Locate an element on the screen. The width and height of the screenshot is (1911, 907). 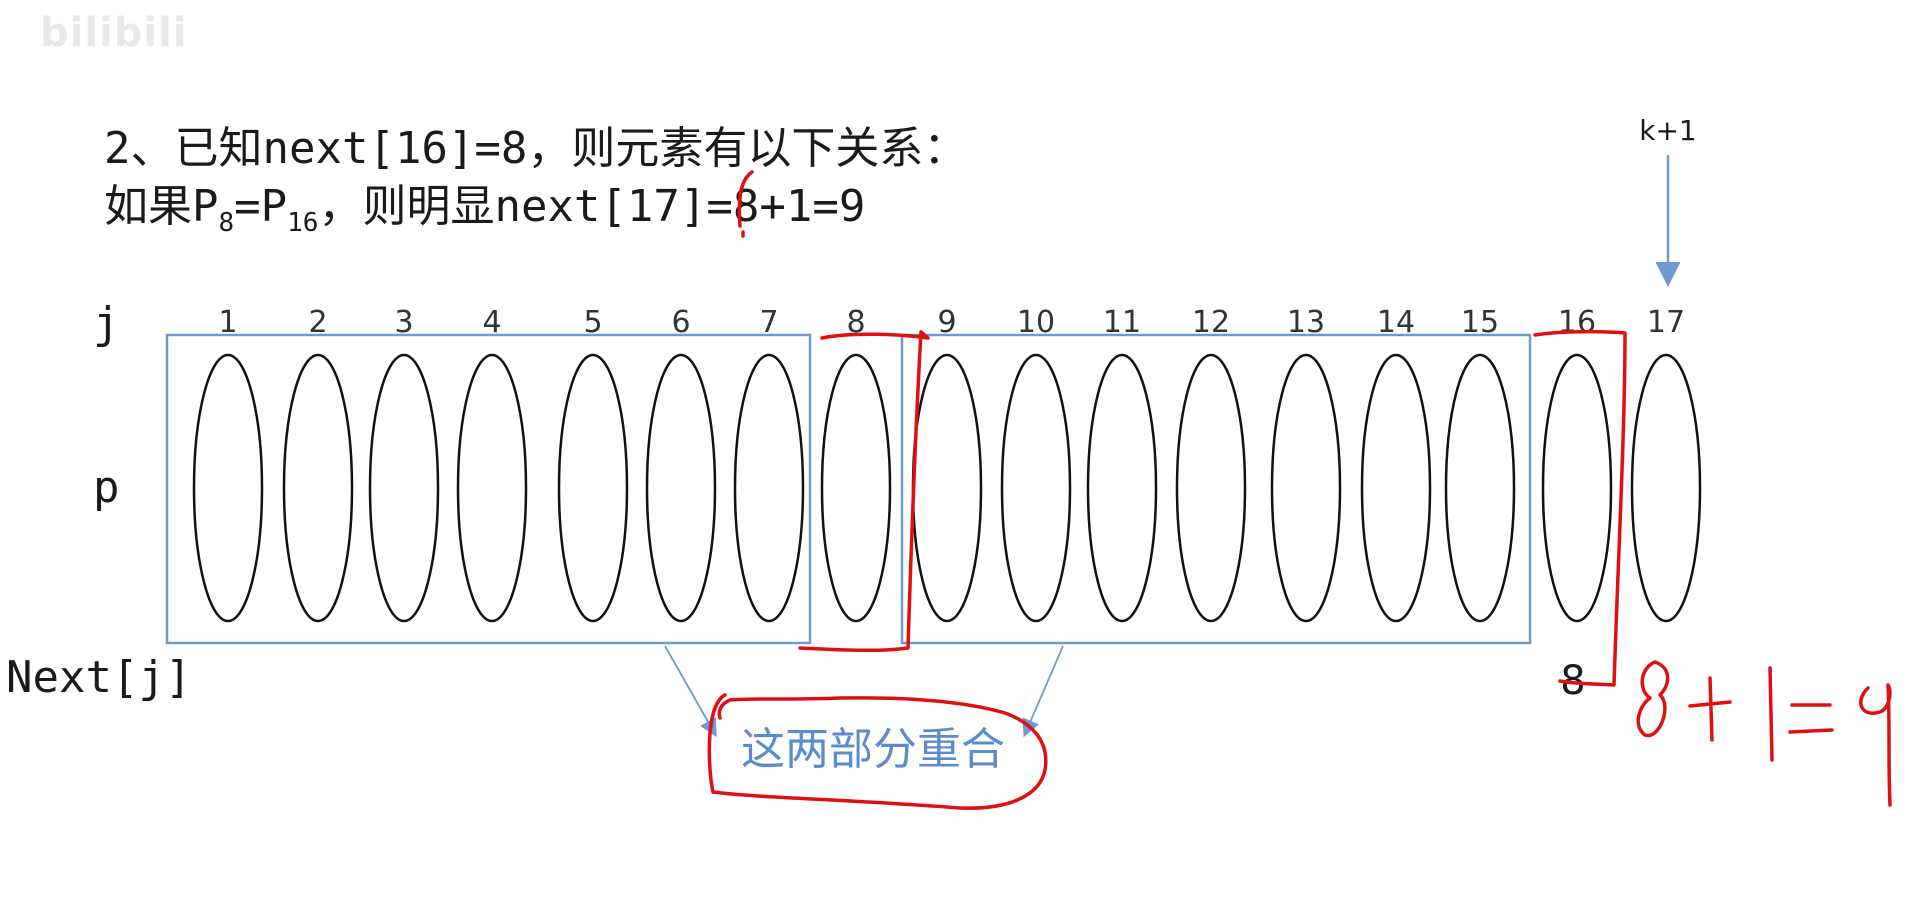
prefix-box is located at coordinates (488, 489).